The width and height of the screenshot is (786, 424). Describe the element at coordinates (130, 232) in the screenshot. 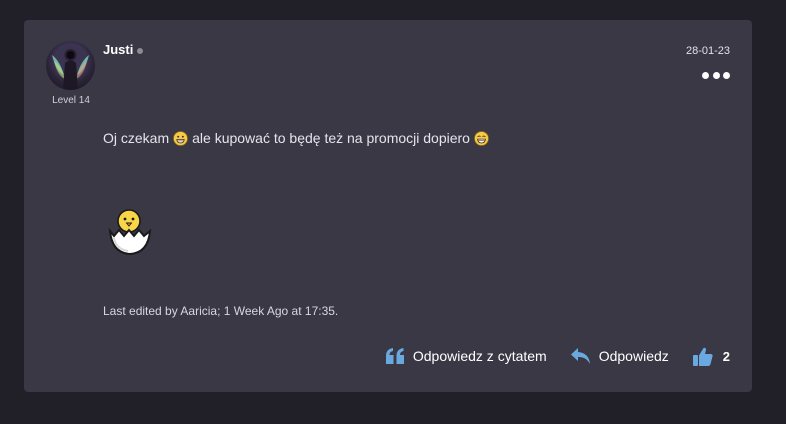

I see `hatching-chick-icon` at that location.